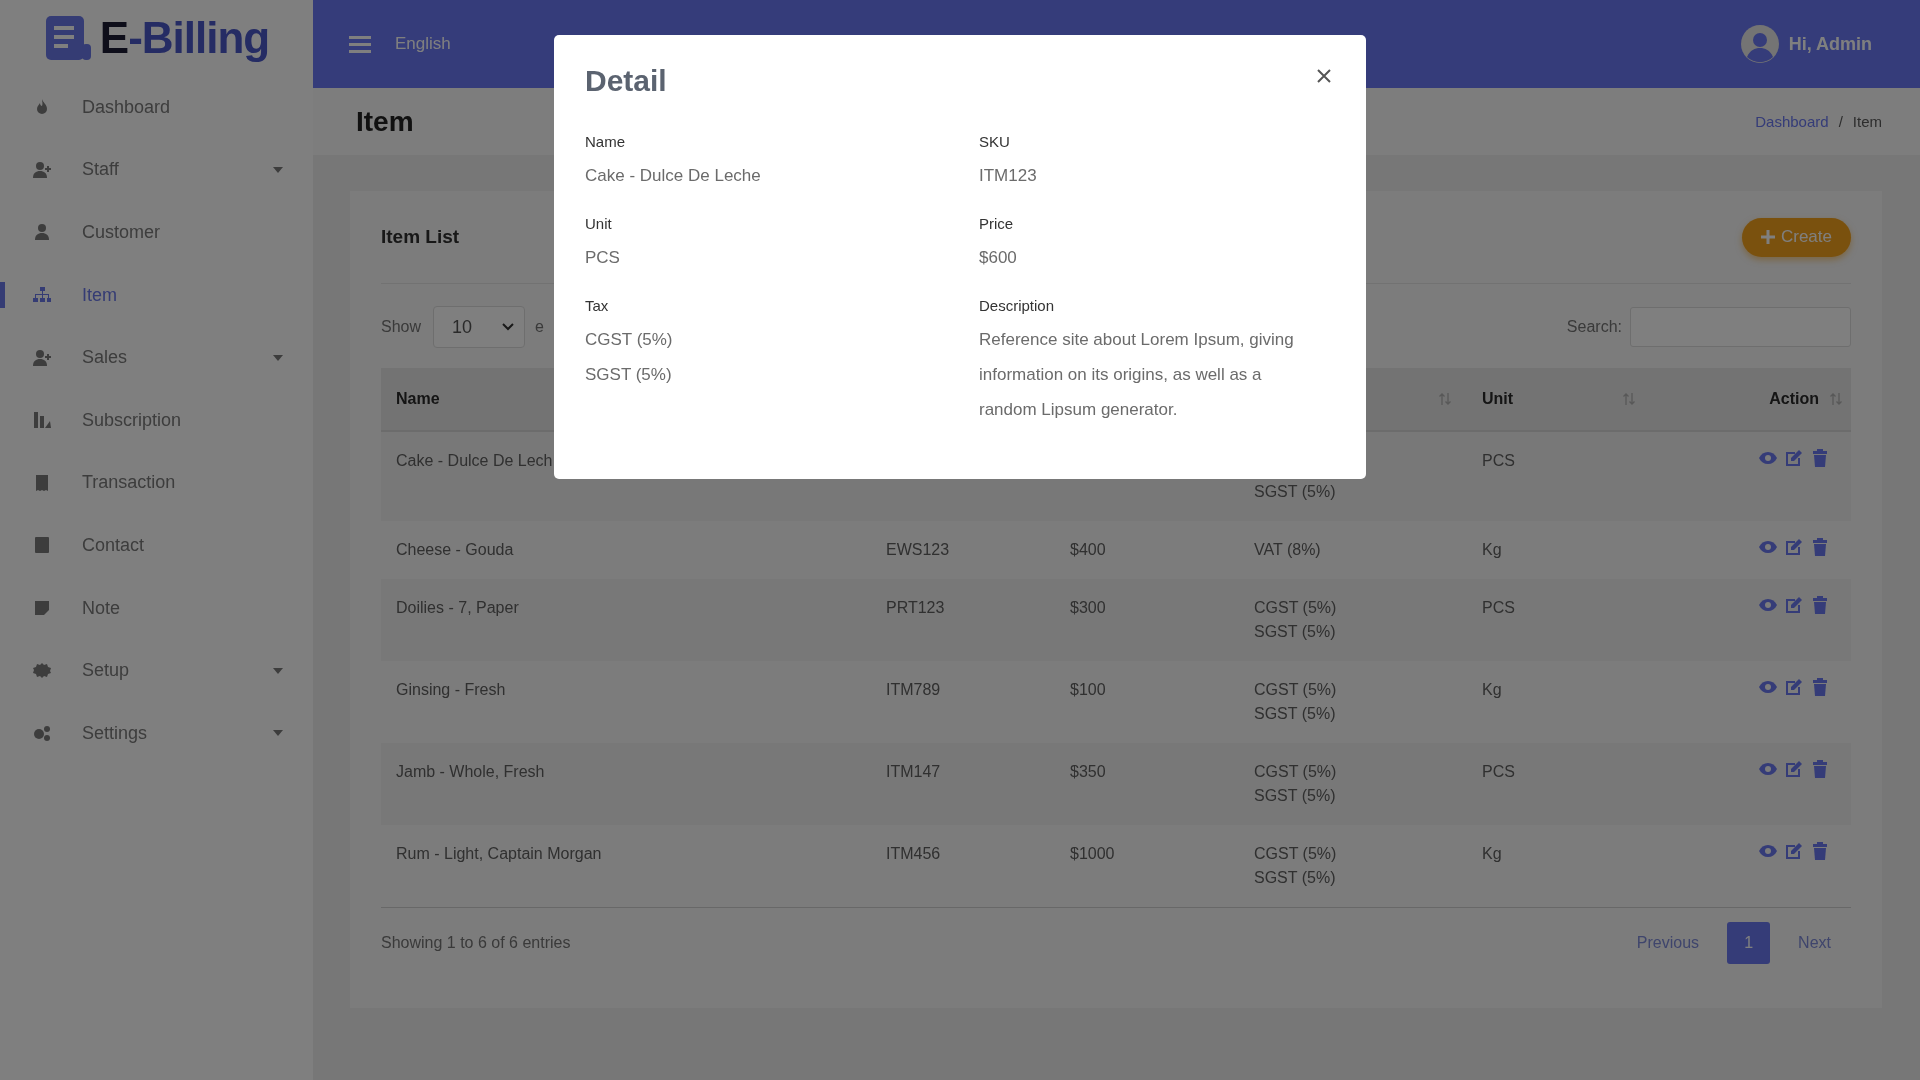 Image resolution: width=1920 pixels, height=1080 pixels. I want to click on breadcrumb-current: Item, so click(1867, 121).